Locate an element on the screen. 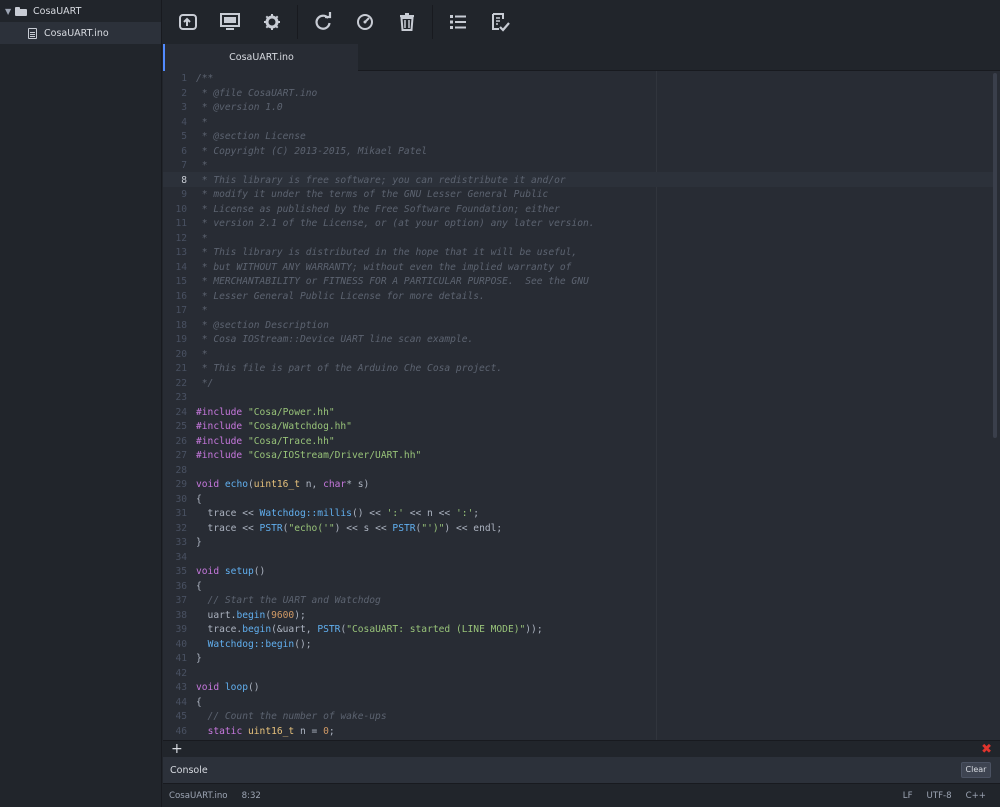  tab-bar: CosaUART.ino is located at coordinates (581, 57).